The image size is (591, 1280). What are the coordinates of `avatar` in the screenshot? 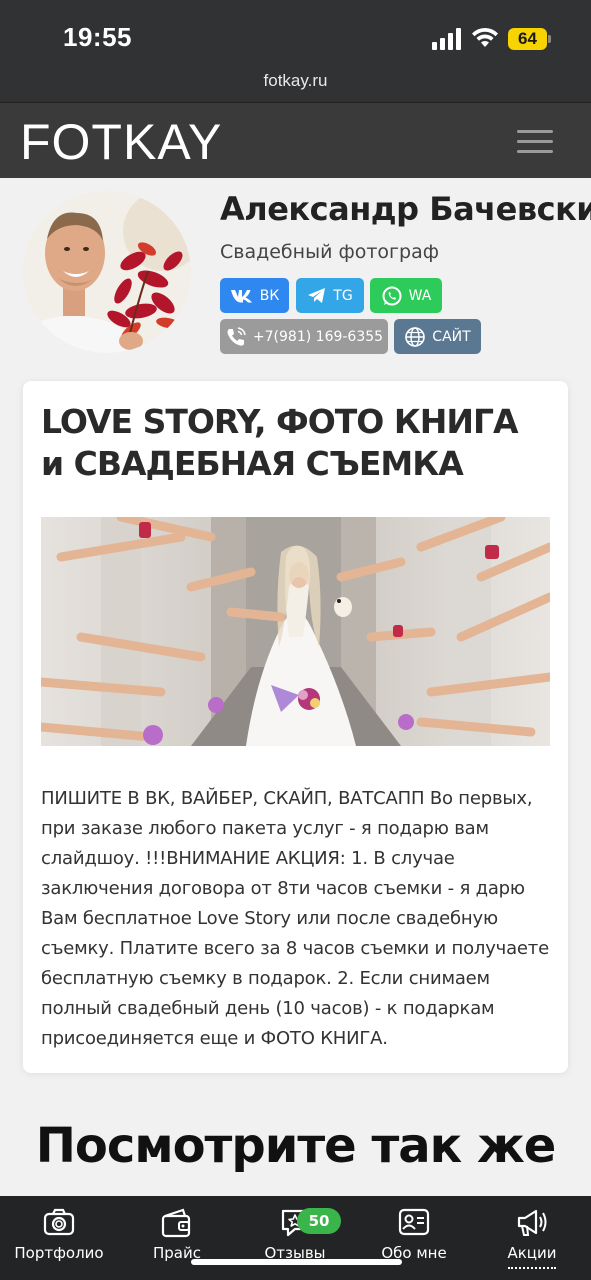 It's located at (107, 272).